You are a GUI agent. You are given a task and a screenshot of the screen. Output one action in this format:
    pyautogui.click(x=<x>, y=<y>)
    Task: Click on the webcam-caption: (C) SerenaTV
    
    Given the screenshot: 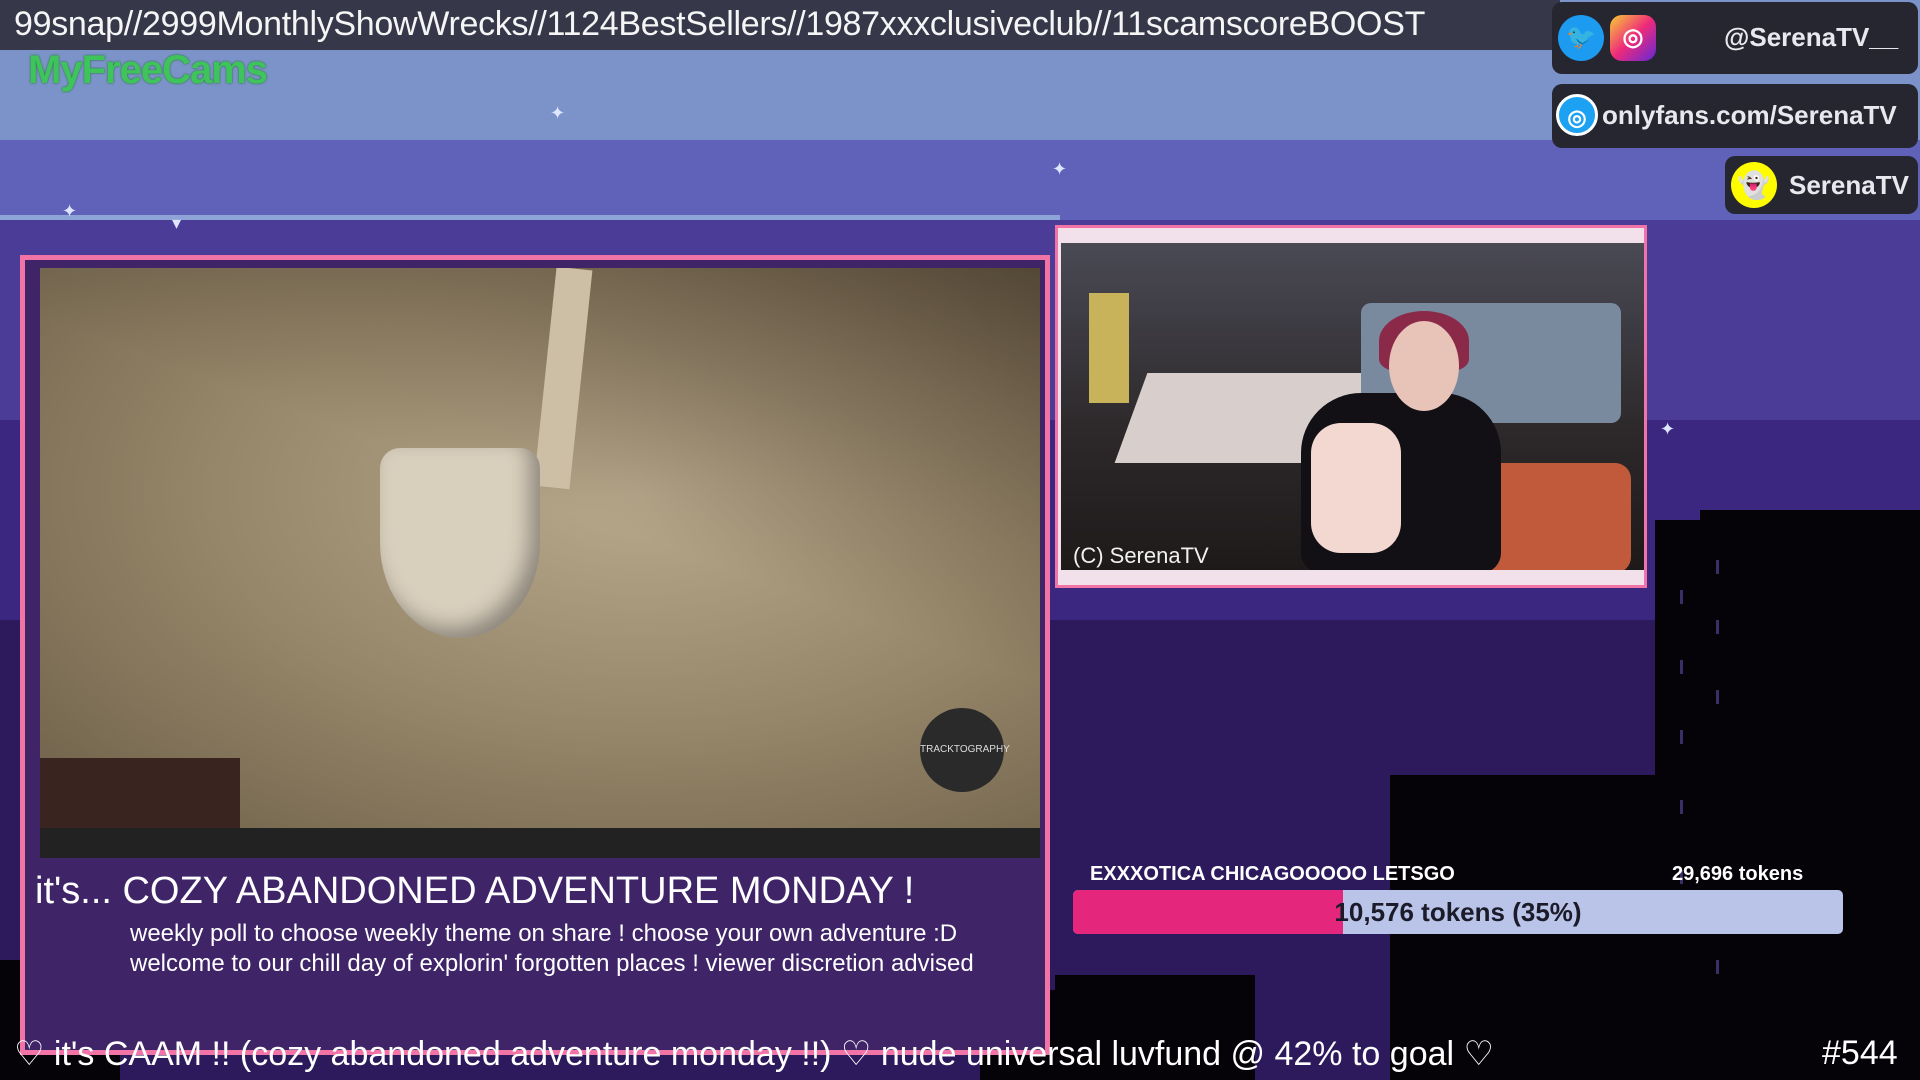 What is the action you would take?
    pyautogui.click(x=1141, y=555)
    